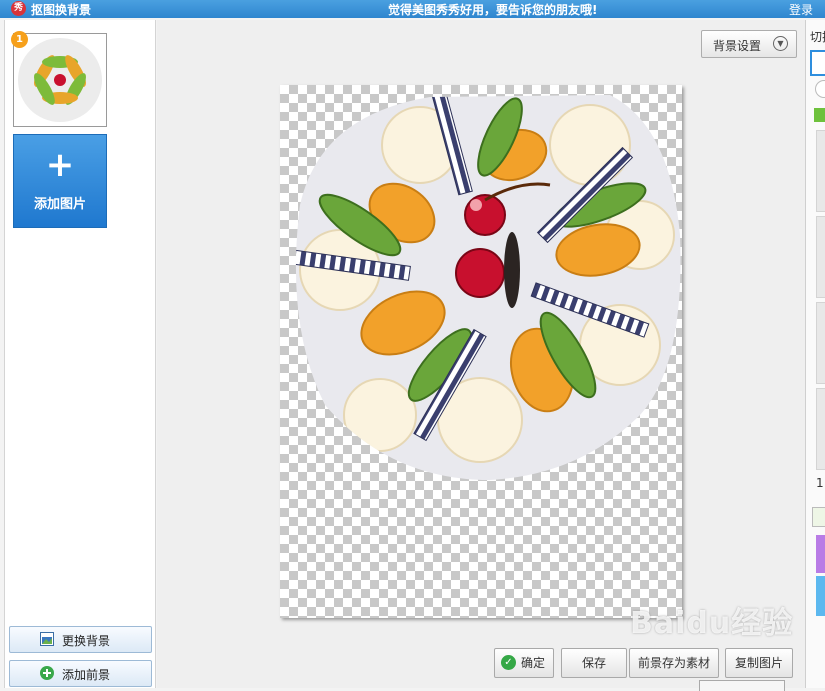 The height and width of the screenshot is (691, 825). I want to click on change-background-label: 更换背景, so click(86, 641).